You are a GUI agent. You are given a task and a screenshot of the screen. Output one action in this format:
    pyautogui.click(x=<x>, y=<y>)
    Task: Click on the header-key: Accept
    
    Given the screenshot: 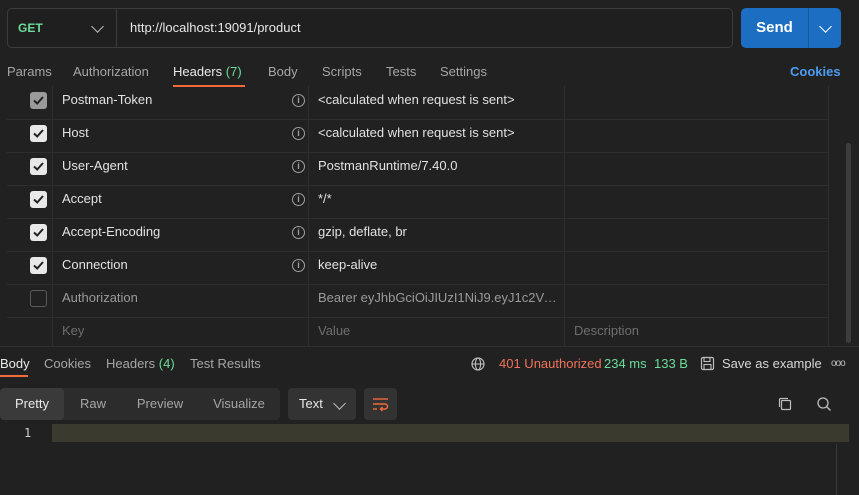 What is the action you would take?
    pyautogui.click(x=82, y=201)
    